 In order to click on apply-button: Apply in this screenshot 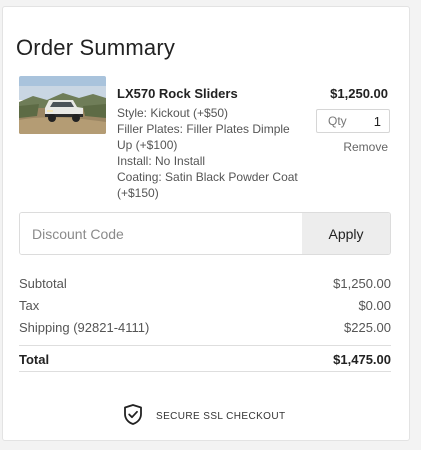, I will do `click(346, 233)`.